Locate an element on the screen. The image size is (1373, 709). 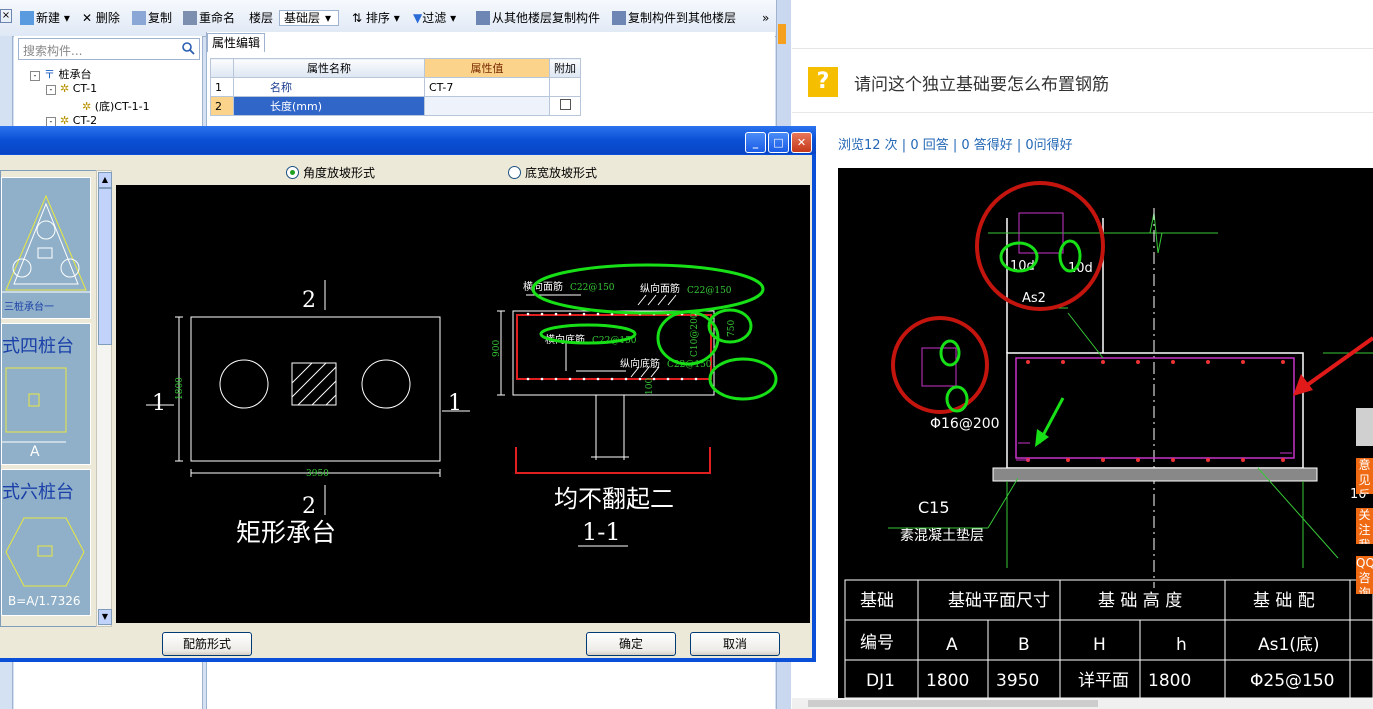
thumb-scrollbar: ▲ ▼ is located at coordinates (104, 398).